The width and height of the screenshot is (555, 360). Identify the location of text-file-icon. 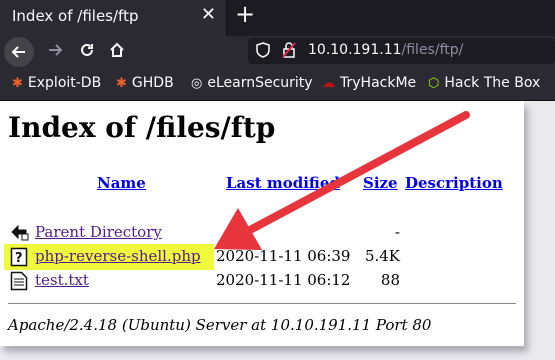
(19, 281).